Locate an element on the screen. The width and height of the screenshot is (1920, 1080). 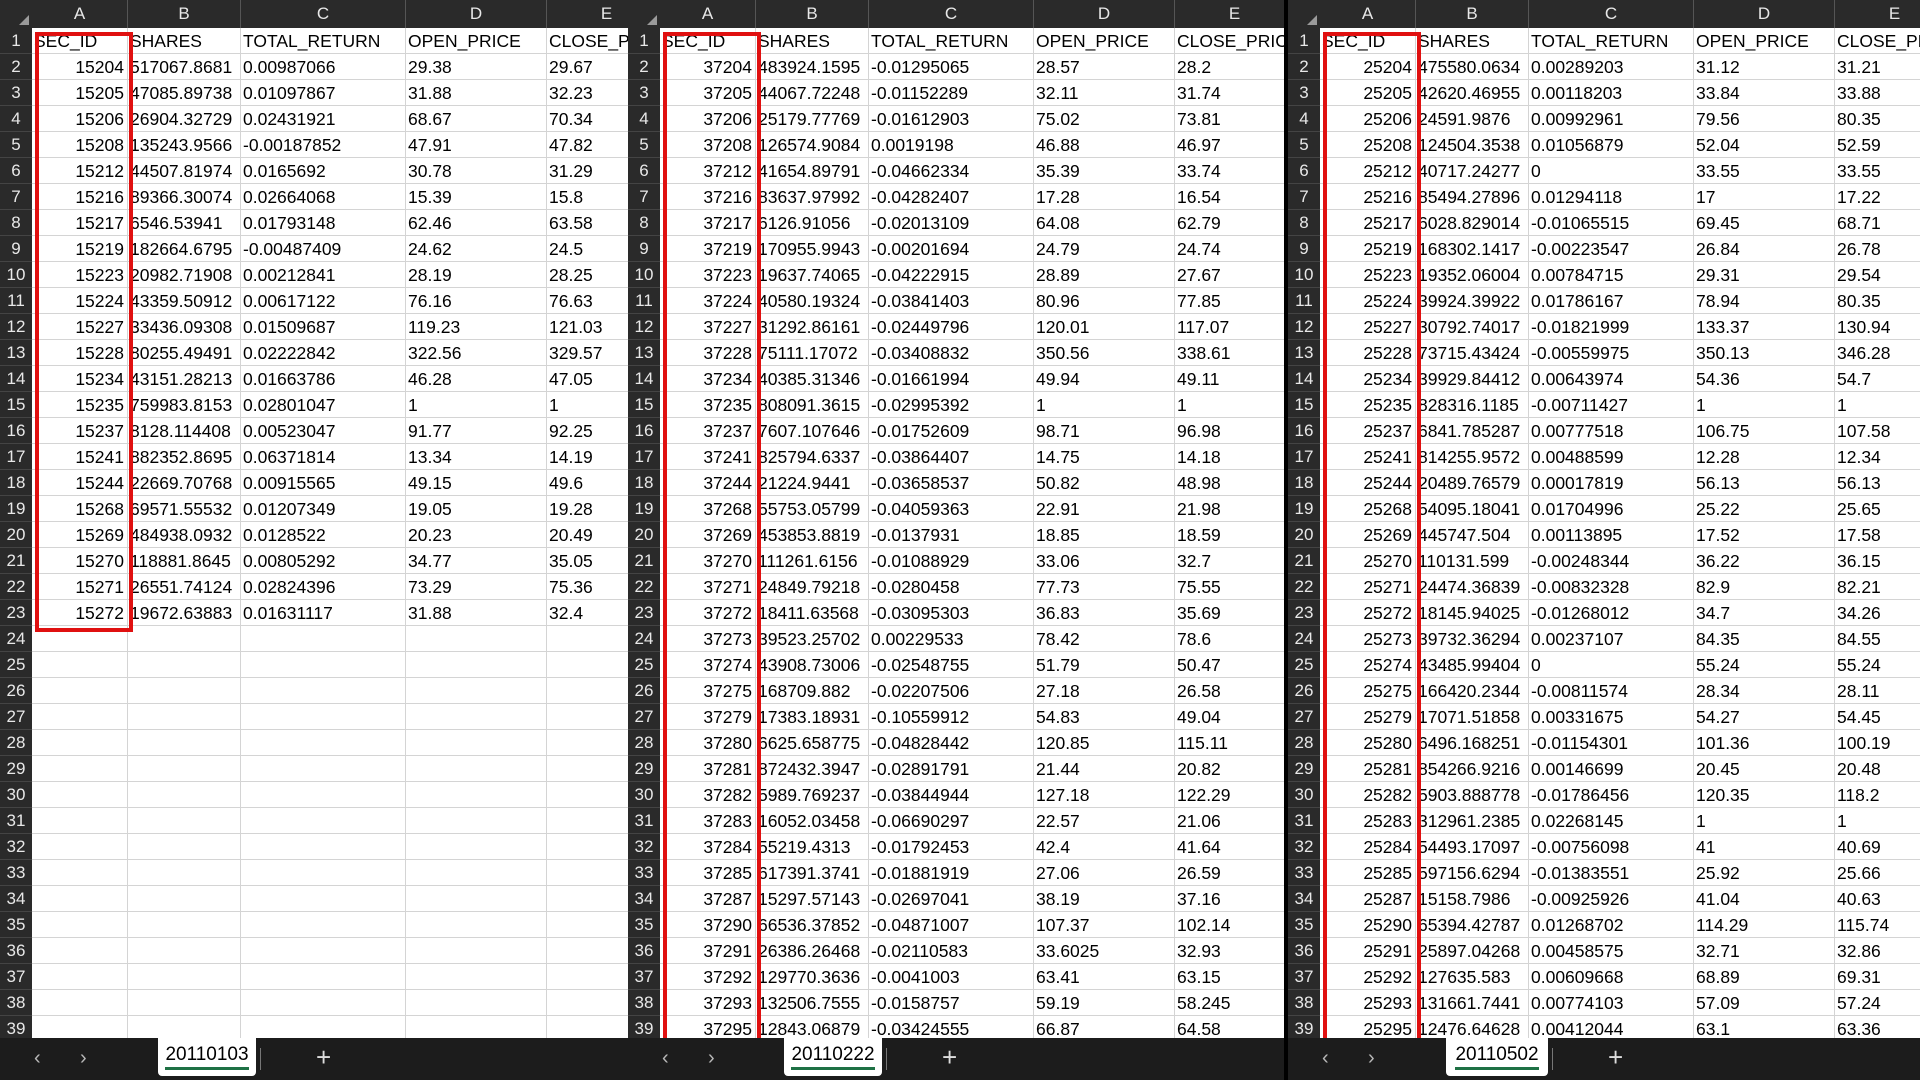
header-cell: OPEN_PRICE is located at coordinates (476, 41).